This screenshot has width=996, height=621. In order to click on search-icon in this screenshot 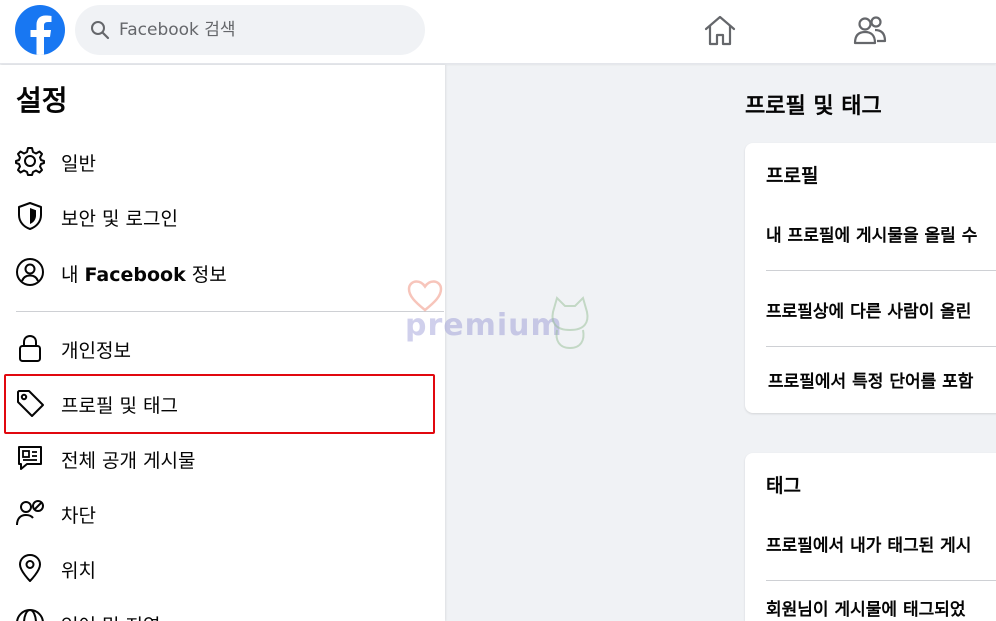, I will do `click(100, 30)`.